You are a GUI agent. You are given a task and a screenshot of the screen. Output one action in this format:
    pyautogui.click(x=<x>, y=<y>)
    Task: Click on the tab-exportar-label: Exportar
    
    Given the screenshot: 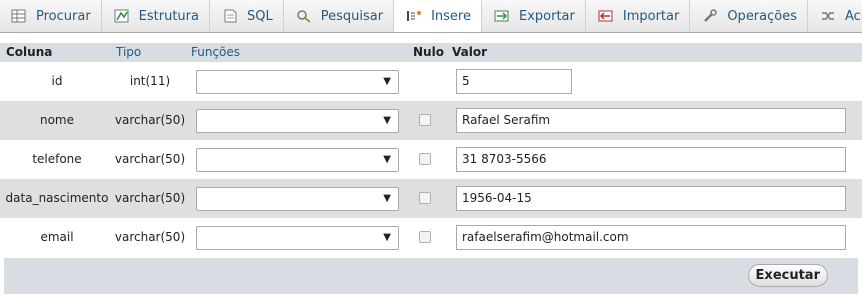 What is the action you would take?
    pyautogui.click(x=546, y=16)
    